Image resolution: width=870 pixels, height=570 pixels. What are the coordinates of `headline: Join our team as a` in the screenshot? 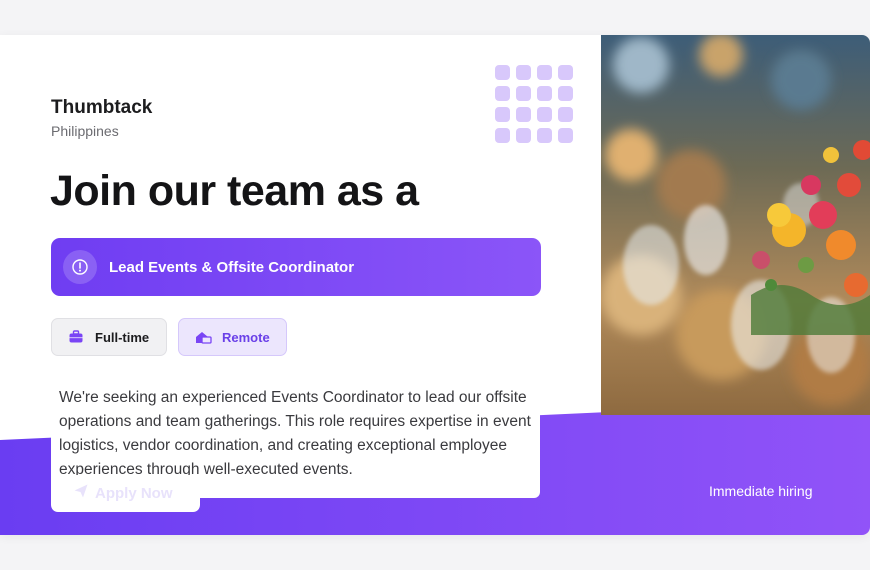 It's located at (234, 191).